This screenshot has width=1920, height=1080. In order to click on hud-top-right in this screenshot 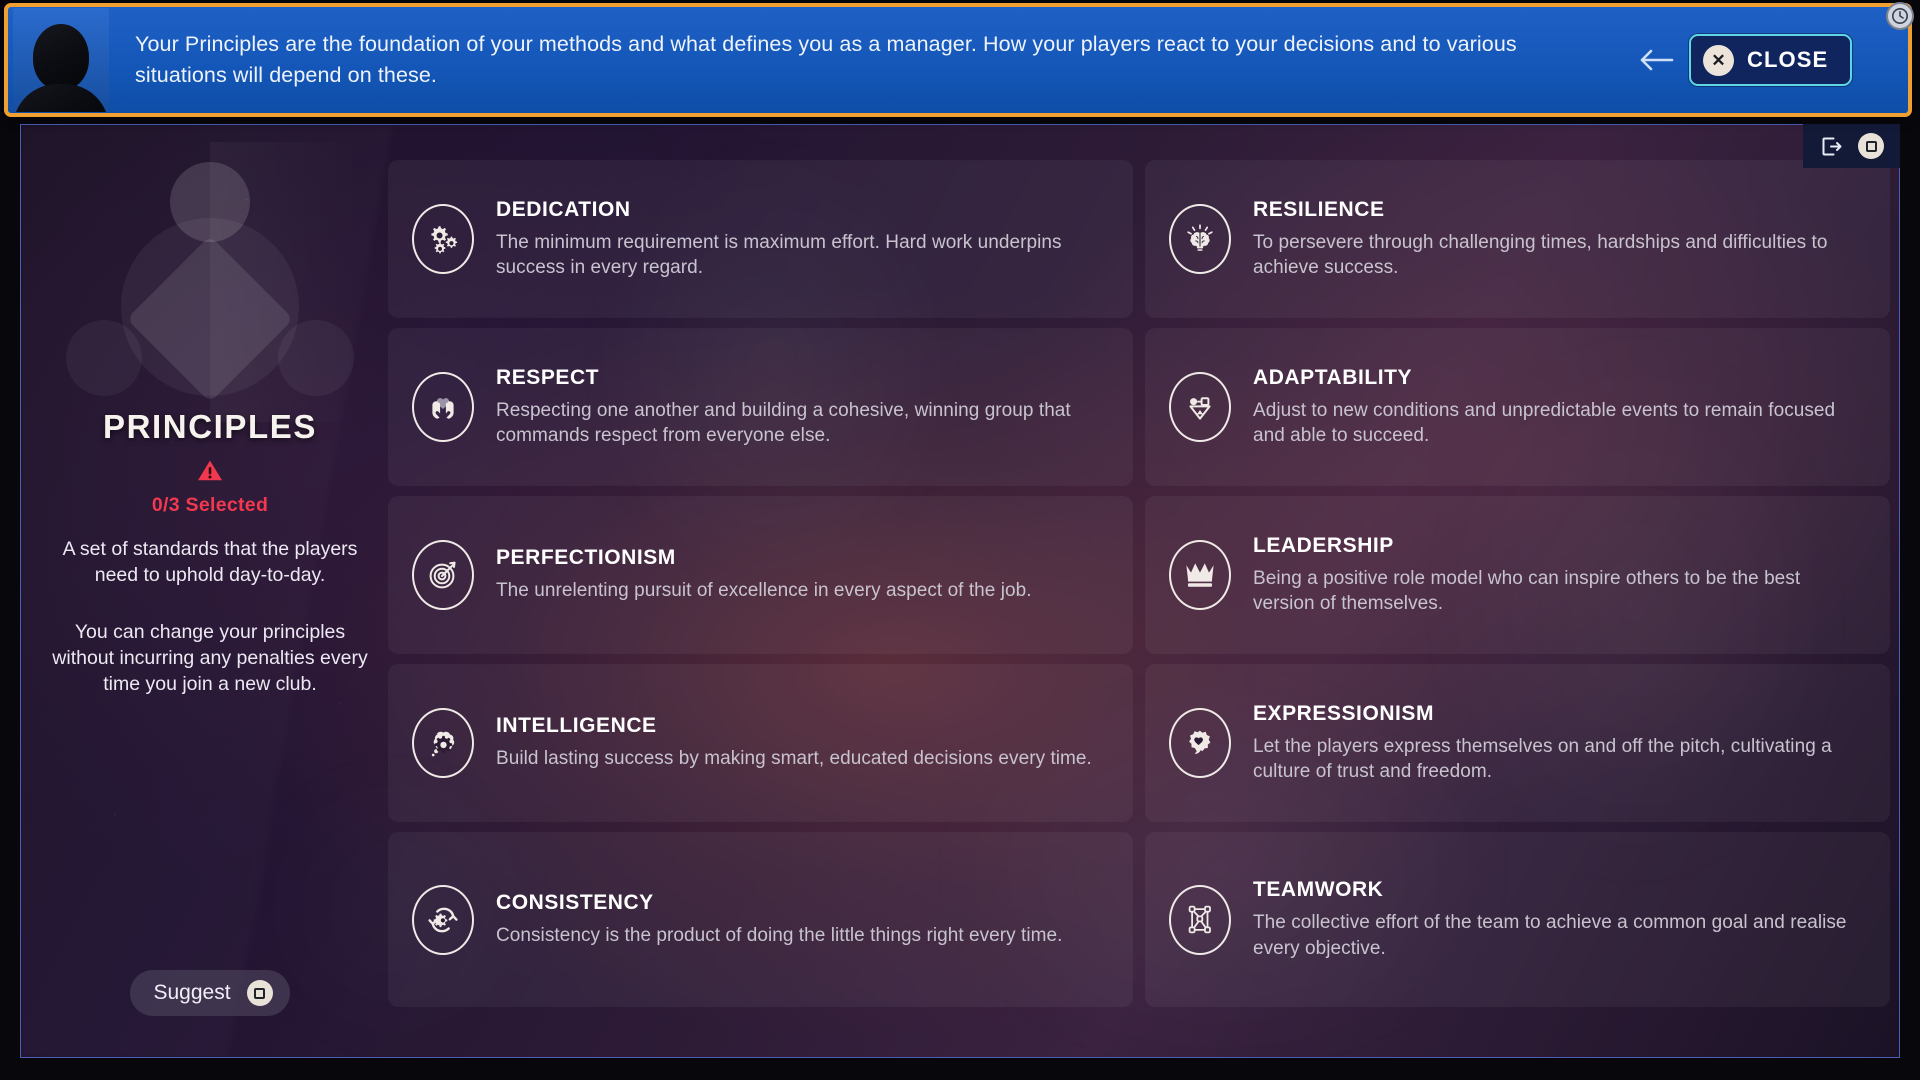, I will do `click(1851, 146)`.